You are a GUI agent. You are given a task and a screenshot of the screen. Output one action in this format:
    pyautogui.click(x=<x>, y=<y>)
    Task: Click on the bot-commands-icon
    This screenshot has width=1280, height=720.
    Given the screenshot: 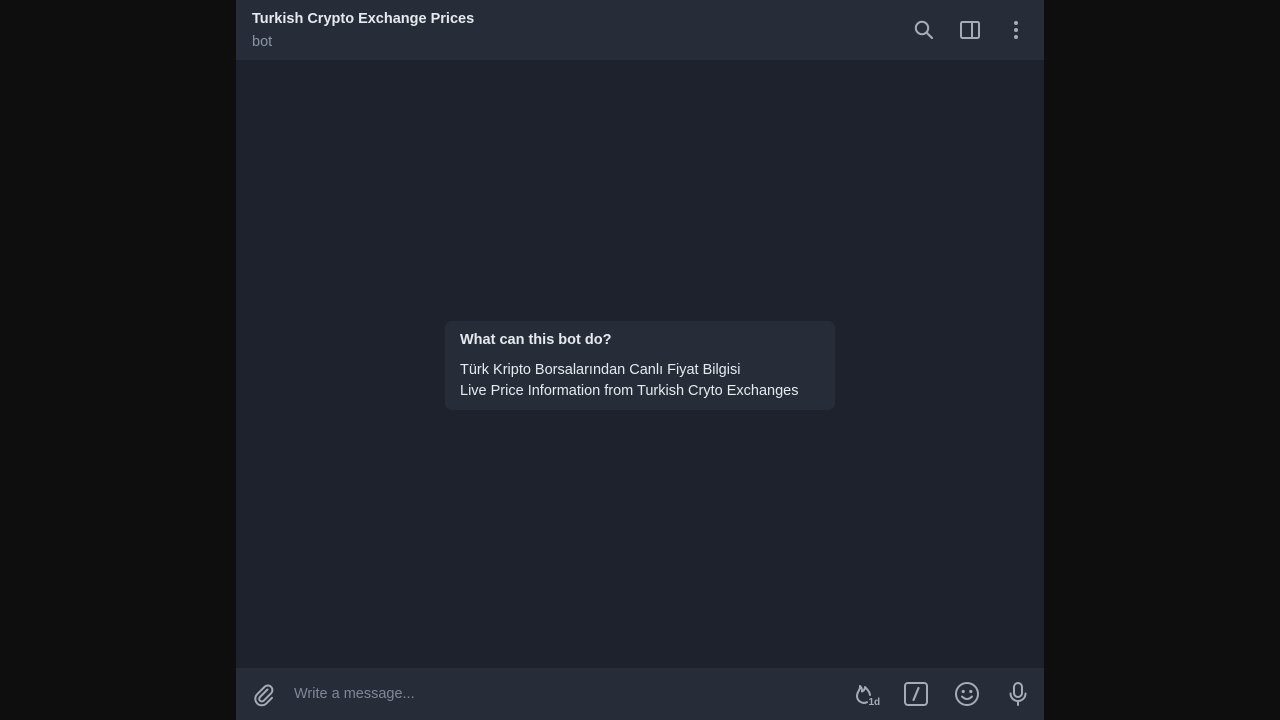 What is the action you would take?
    pyautogui.click(x=916, y=694)
    